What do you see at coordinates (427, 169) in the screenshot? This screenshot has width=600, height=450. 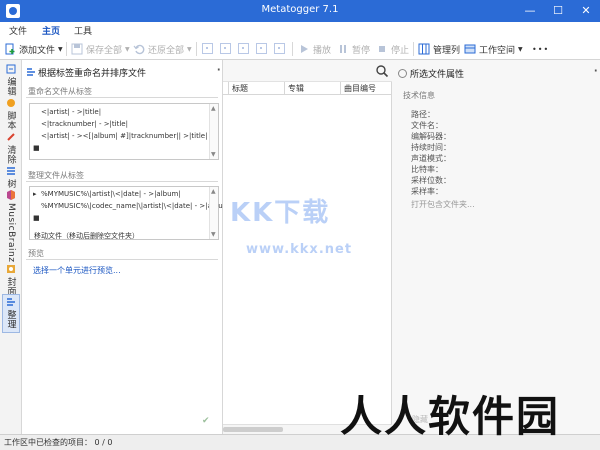 I see `prop-bitrate: 比特率：` at bounding box center [427, 169].